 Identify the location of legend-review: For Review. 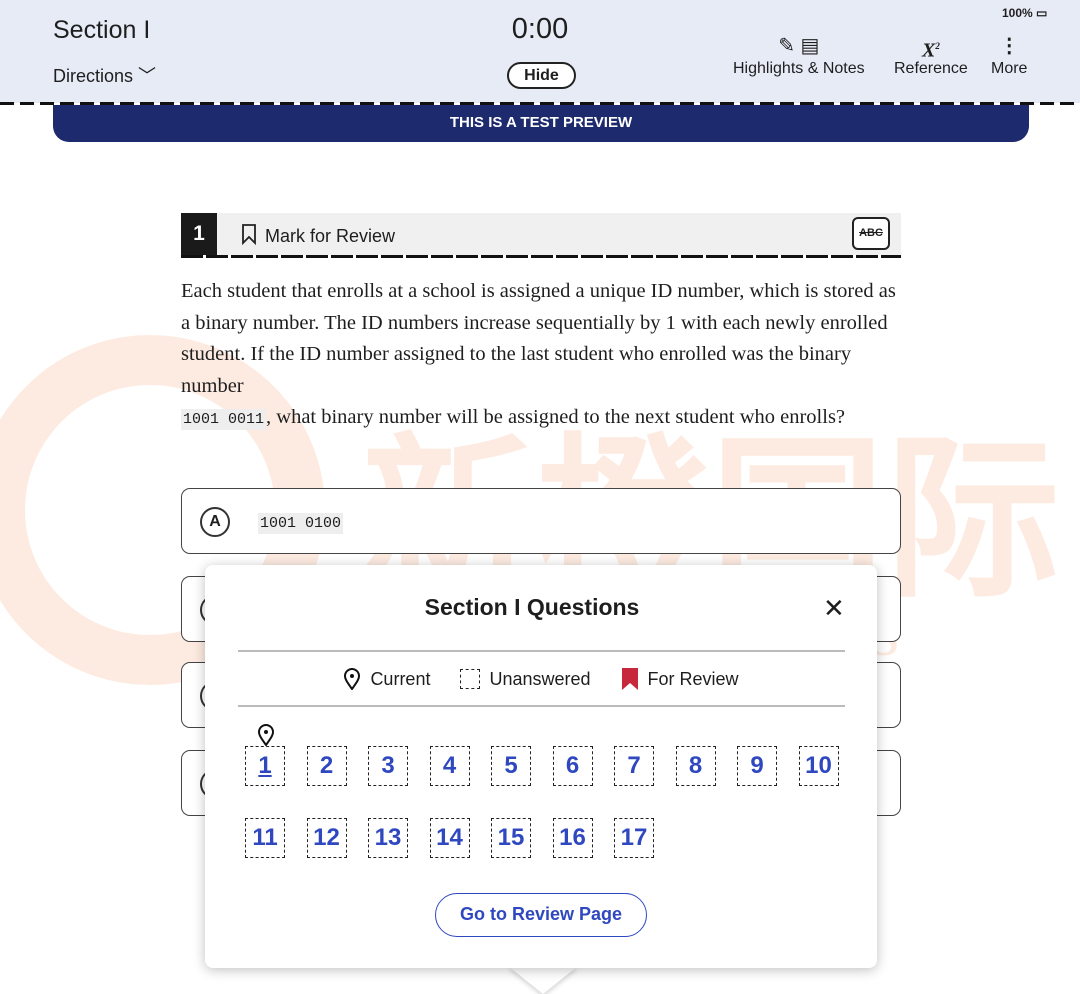
(693, 678).